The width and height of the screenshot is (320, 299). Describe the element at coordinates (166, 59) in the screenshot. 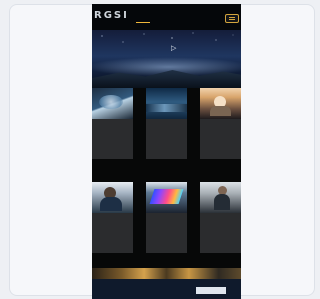

I see `hero-banner: ▷` at that location.